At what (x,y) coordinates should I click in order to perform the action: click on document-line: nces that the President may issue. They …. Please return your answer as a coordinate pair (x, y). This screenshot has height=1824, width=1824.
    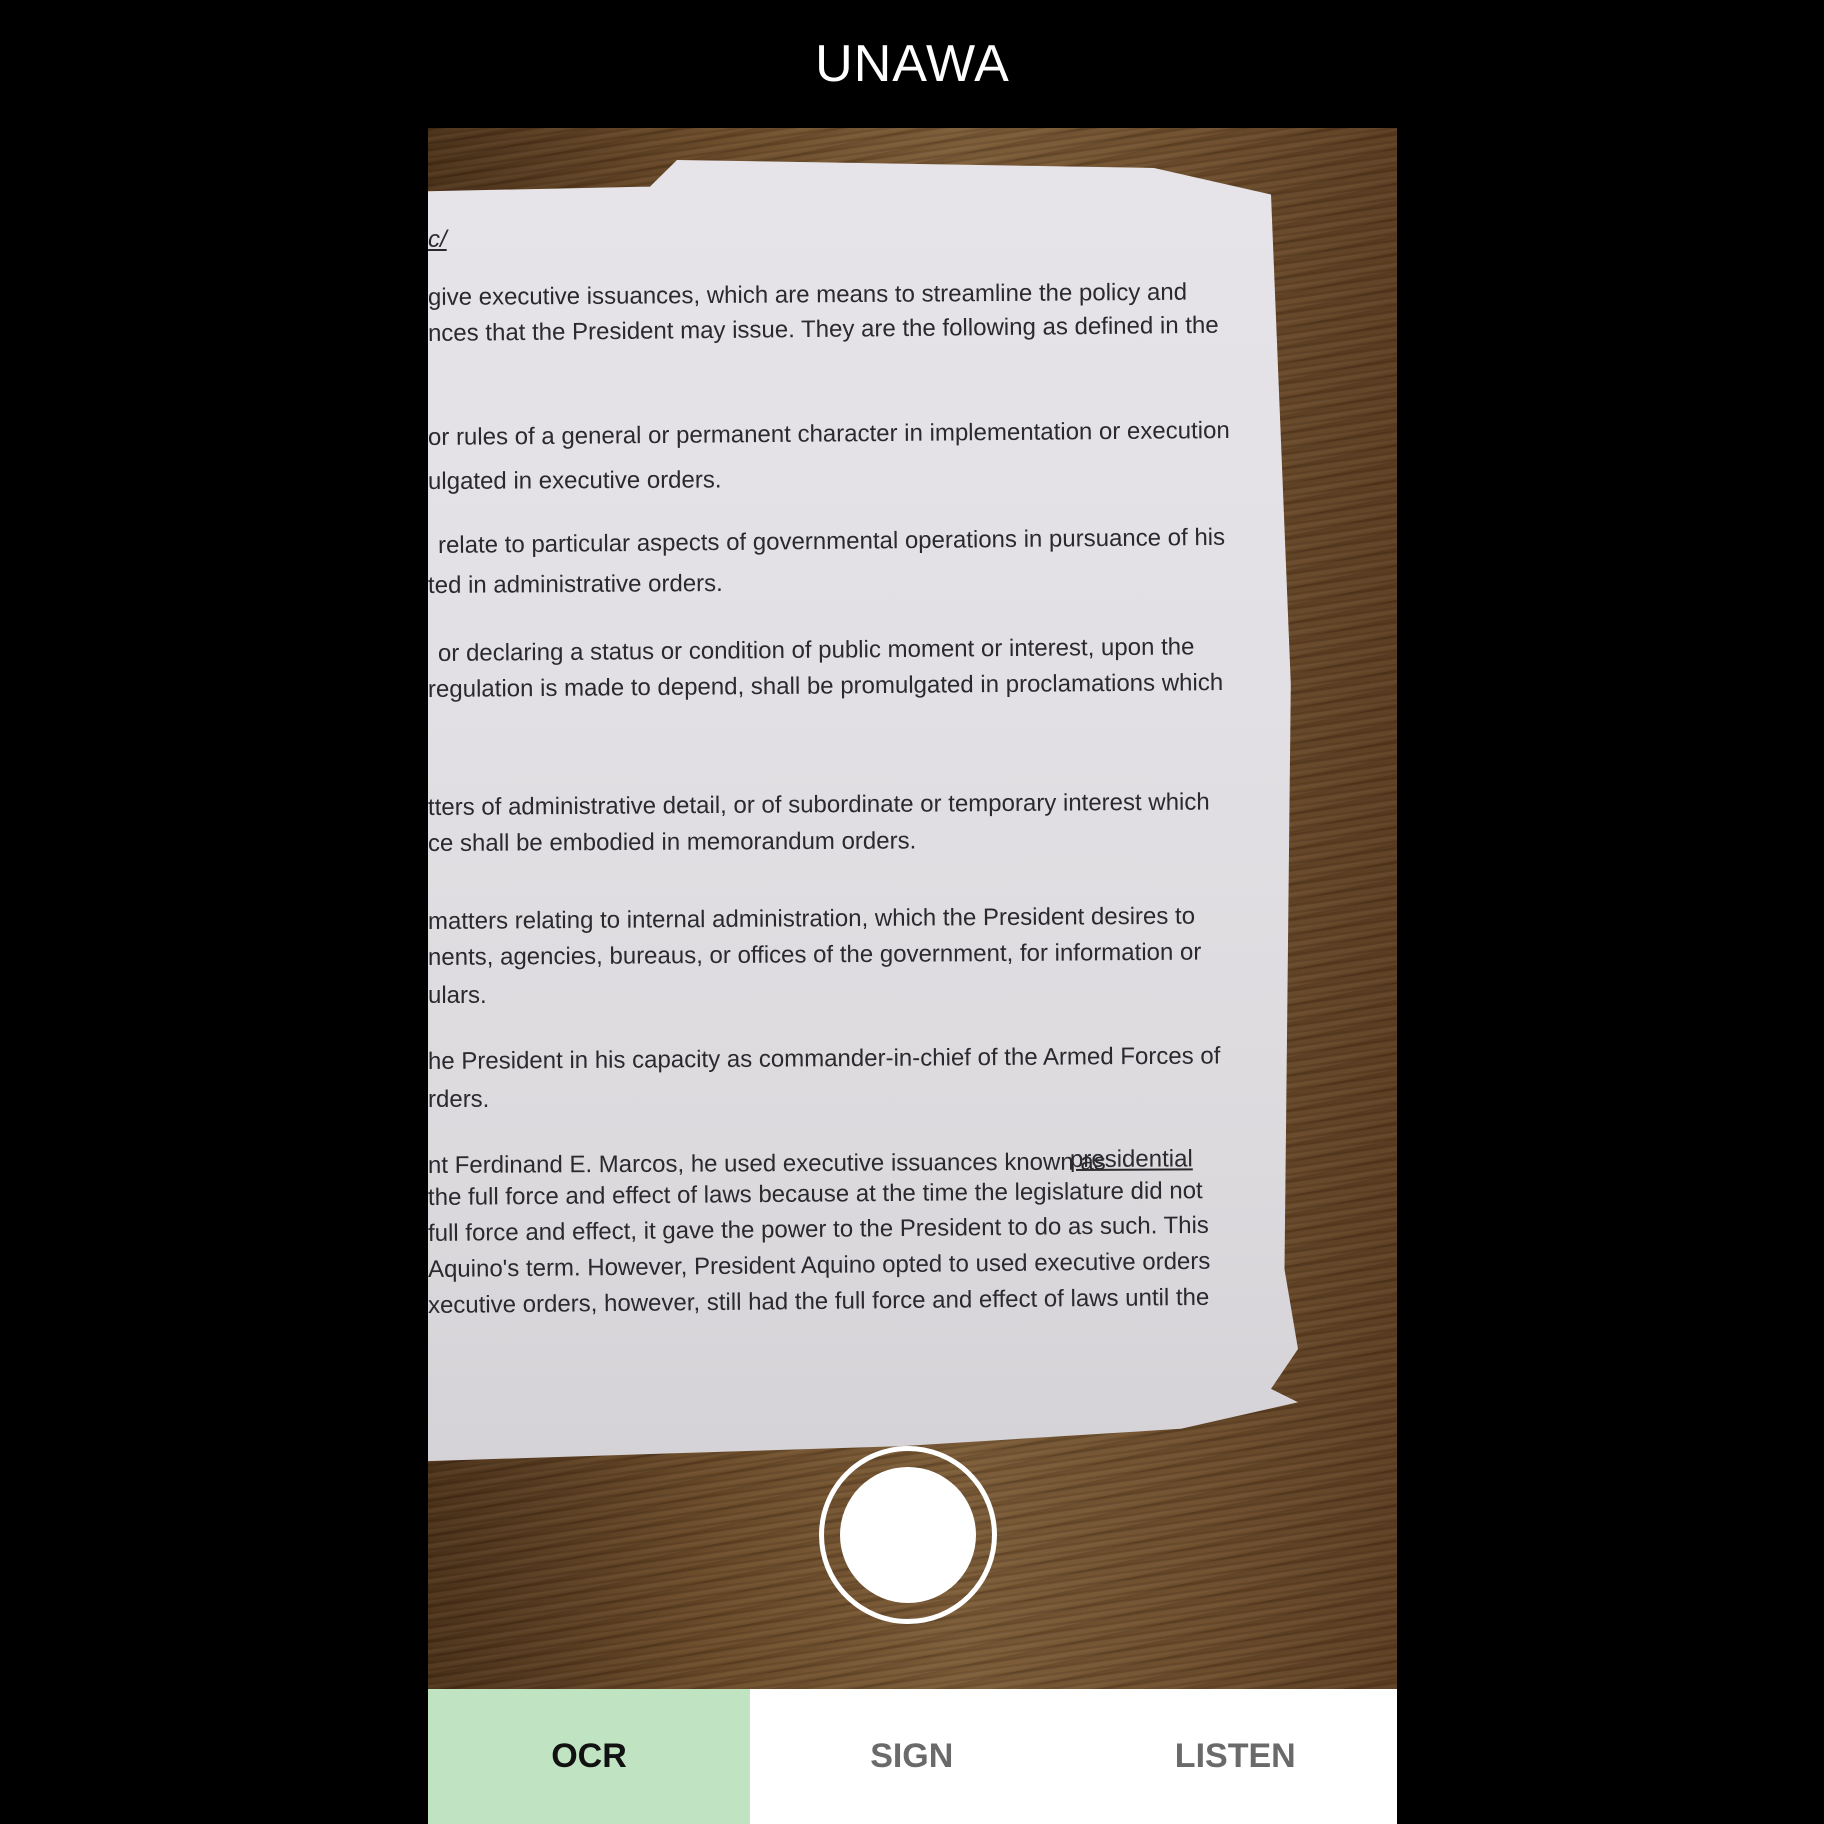
    Looking at the image, I should click on (823, 329).